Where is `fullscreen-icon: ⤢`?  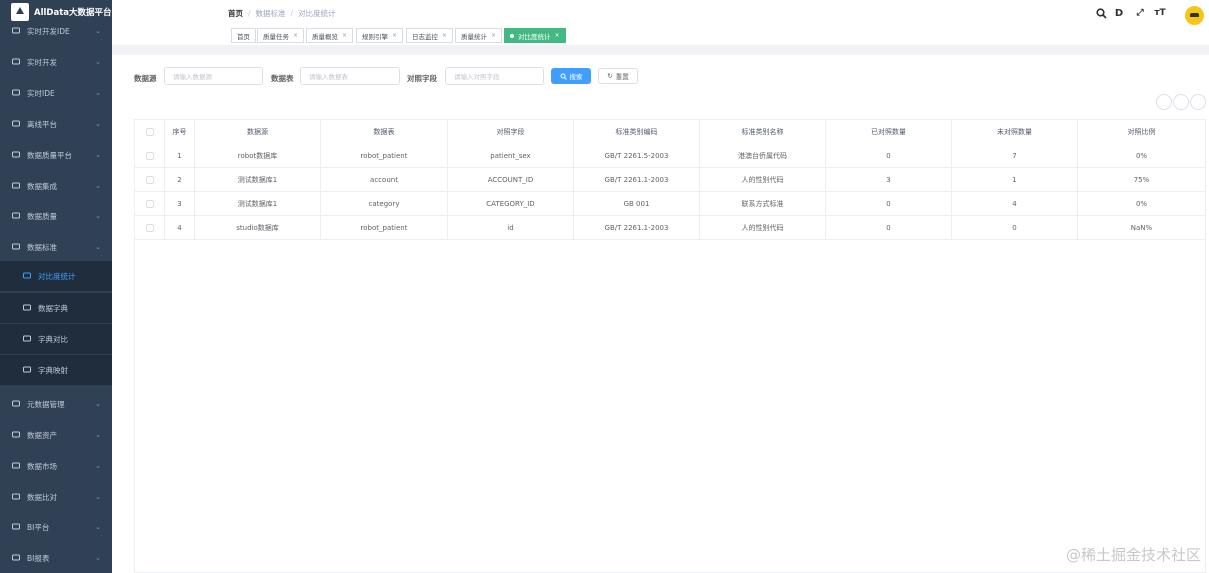 fullscreen-icon: ⤢ is located at coordinates (1140, 13).